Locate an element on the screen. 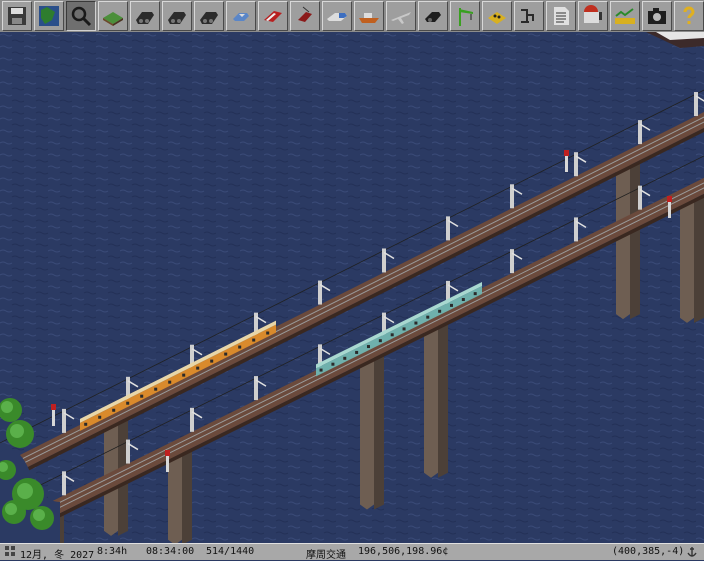 The height and width of the screenshot is (561, 704). bridge-pillar-3-shade is located at coordinates (699, 260).